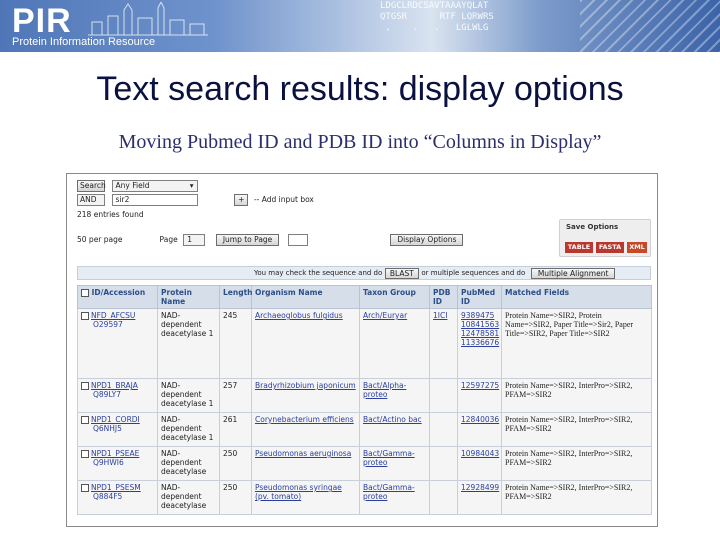 This screenshot has height=540, width=720. Describe the element at coordinates (479, 463) in the screenshot. I see `cell-pubmed: 10984043` at that location.